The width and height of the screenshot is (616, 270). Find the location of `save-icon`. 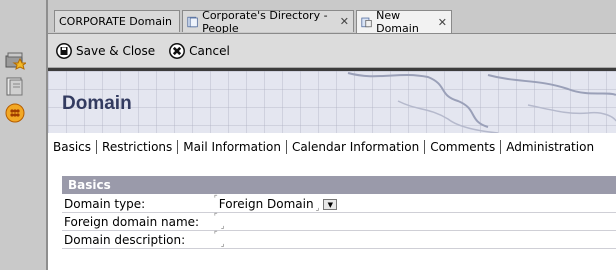

save-icon is located at coordinates (64, 50).